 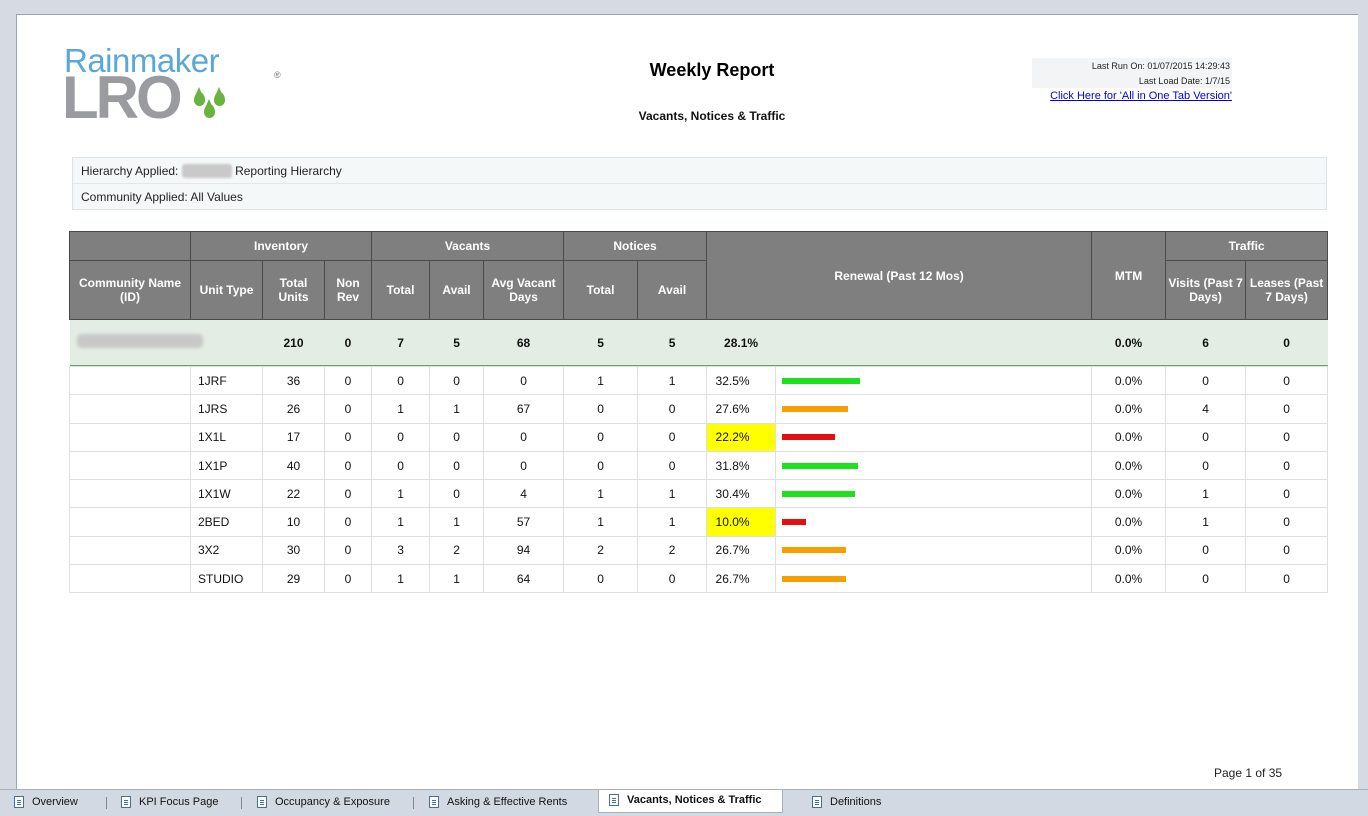 I want to click on summary-non-rev: 0, so click(x=348, y=342).